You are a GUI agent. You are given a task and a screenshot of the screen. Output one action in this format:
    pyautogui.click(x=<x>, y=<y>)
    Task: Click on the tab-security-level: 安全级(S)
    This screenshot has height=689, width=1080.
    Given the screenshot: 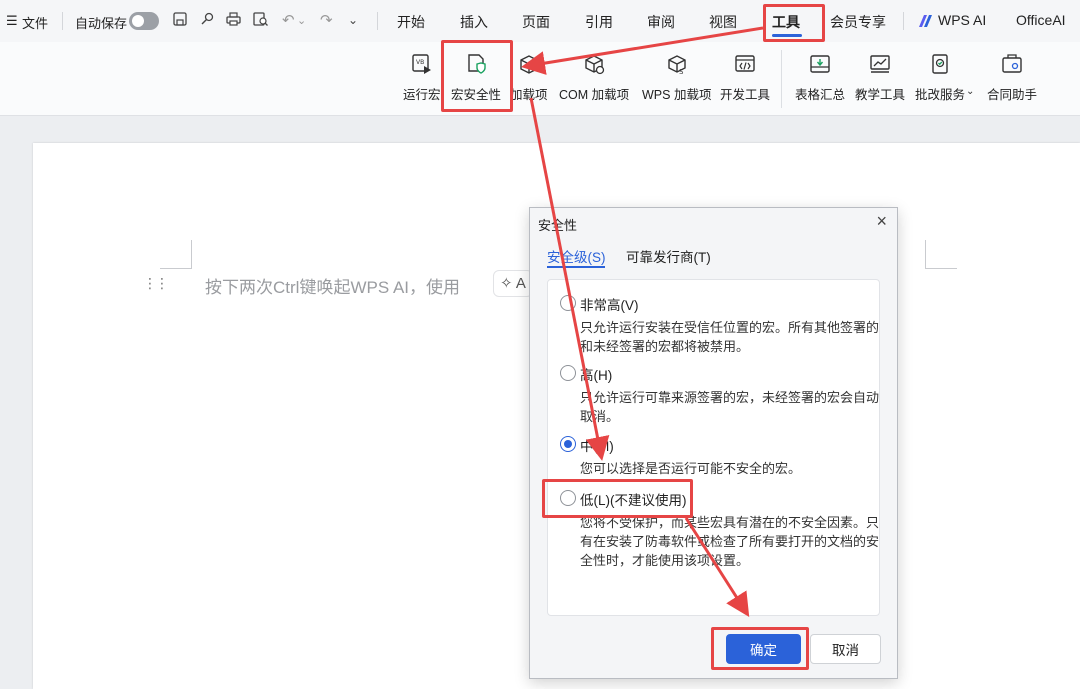 What is the action you would take?
    pyautogui.click(x=576, y=256)
    